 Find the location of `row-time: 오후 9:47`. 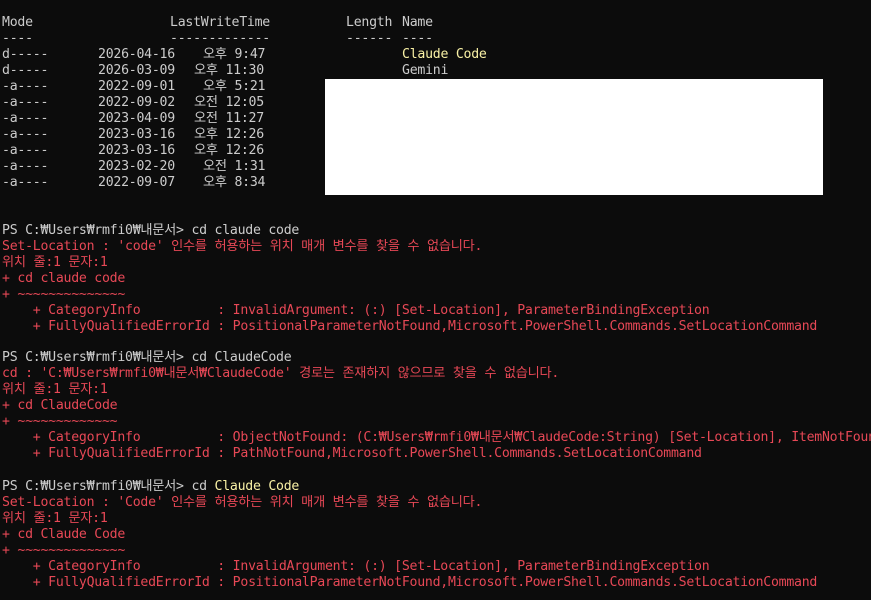

row-time: 오후 9:47 is located at coordinates (234, 54).